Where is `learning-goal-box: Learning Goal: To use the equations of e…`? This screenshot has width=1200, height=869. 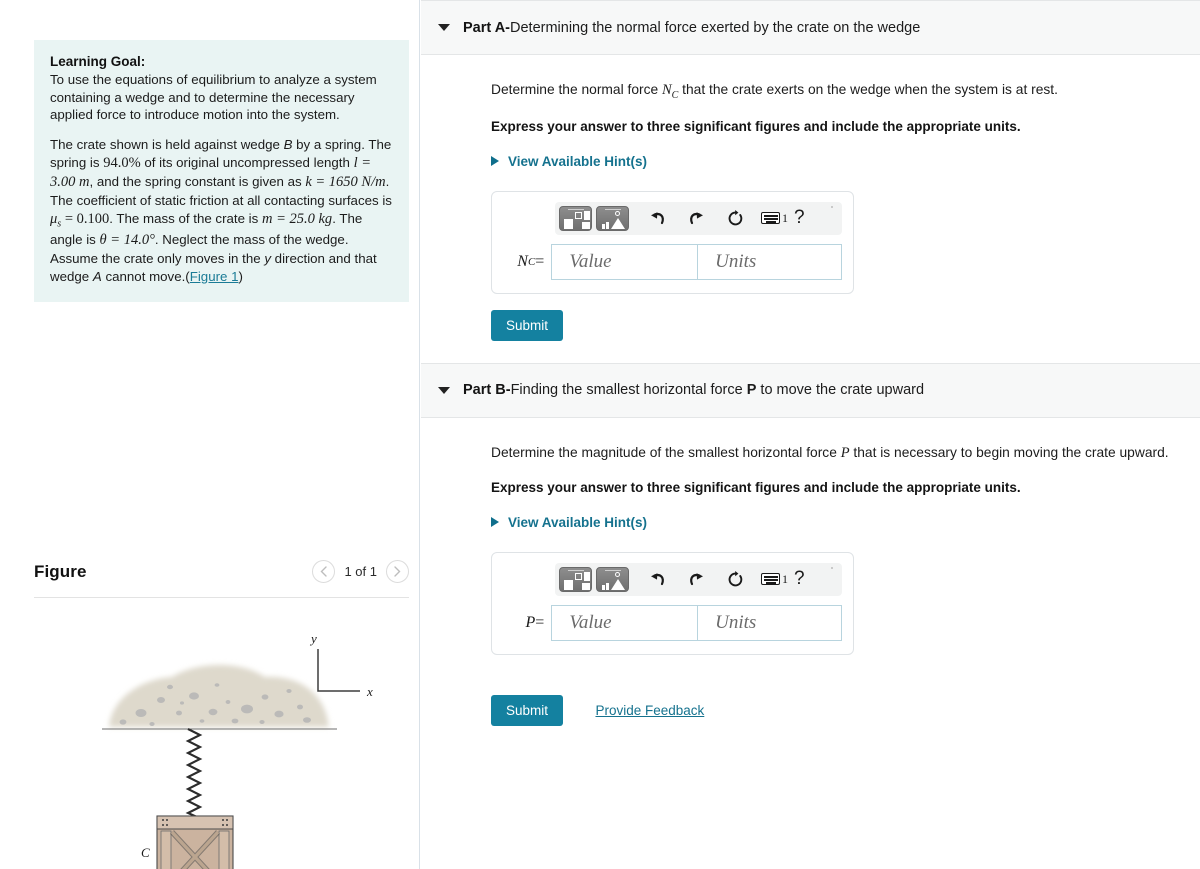 learning-goal-box: Learning Goal: To use the equations of e… is located at coordinates (221, 171).